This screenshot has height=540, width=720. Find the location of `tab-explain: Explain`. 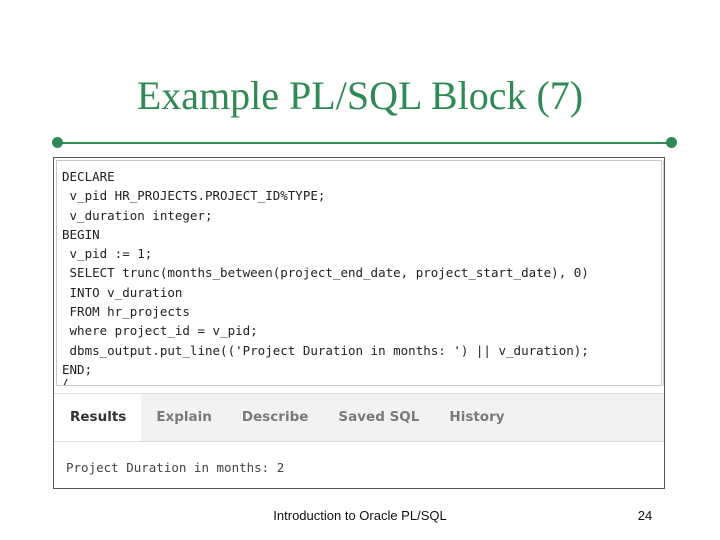

tab-explain: Explain is located at coordinates (184, 417).